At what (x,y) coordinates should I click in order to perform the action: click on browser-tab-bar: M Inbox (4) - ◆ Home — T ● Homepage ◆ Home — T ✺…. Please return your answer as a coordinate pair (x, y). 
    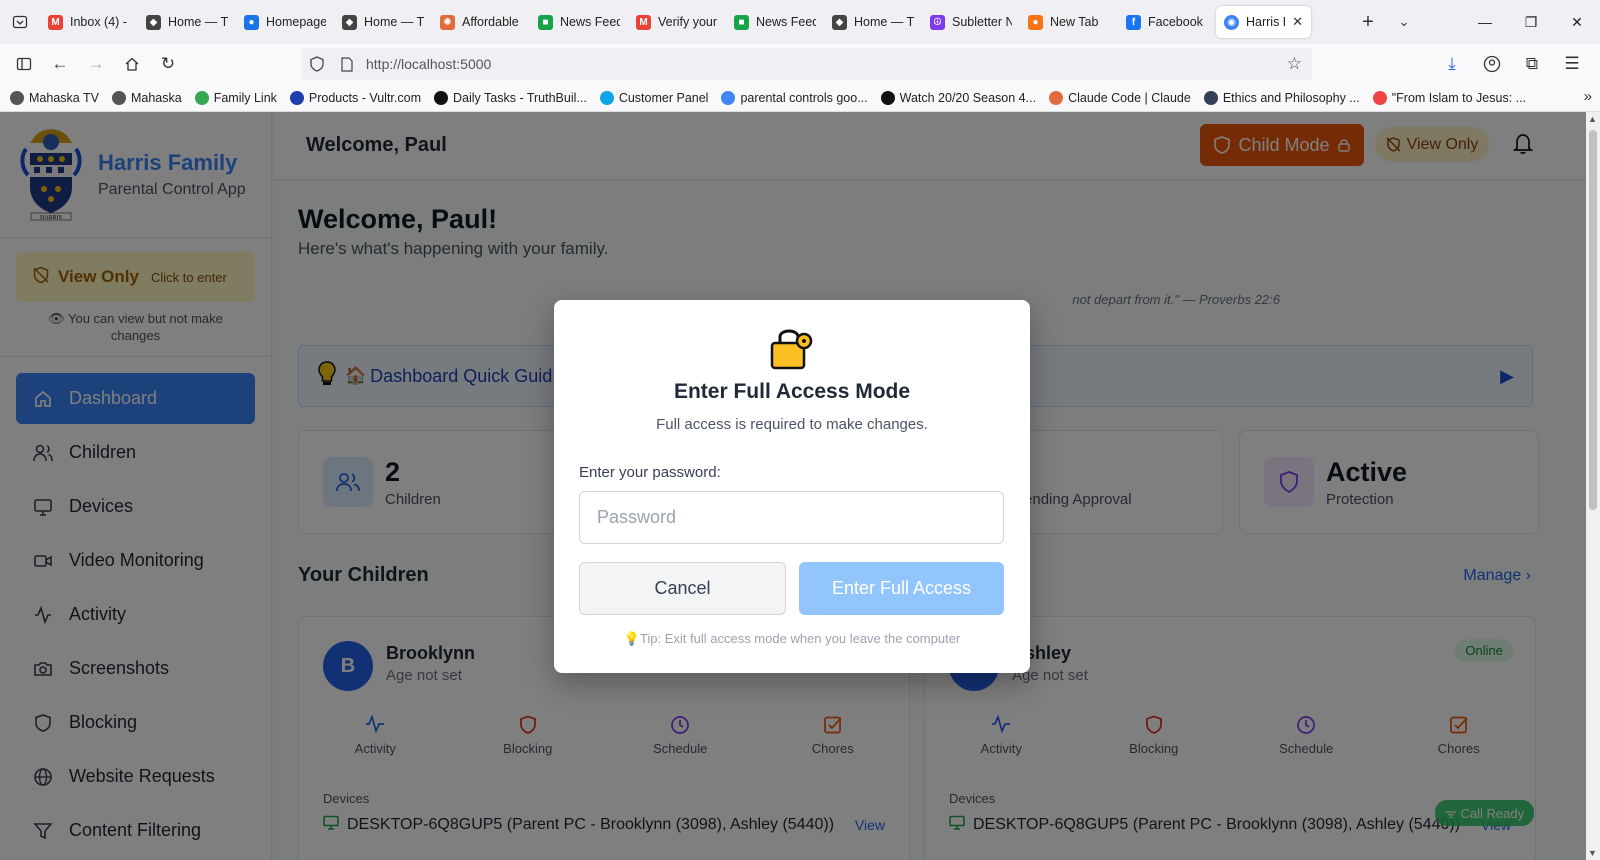
    Looking at the image, I should click on (800, 22).